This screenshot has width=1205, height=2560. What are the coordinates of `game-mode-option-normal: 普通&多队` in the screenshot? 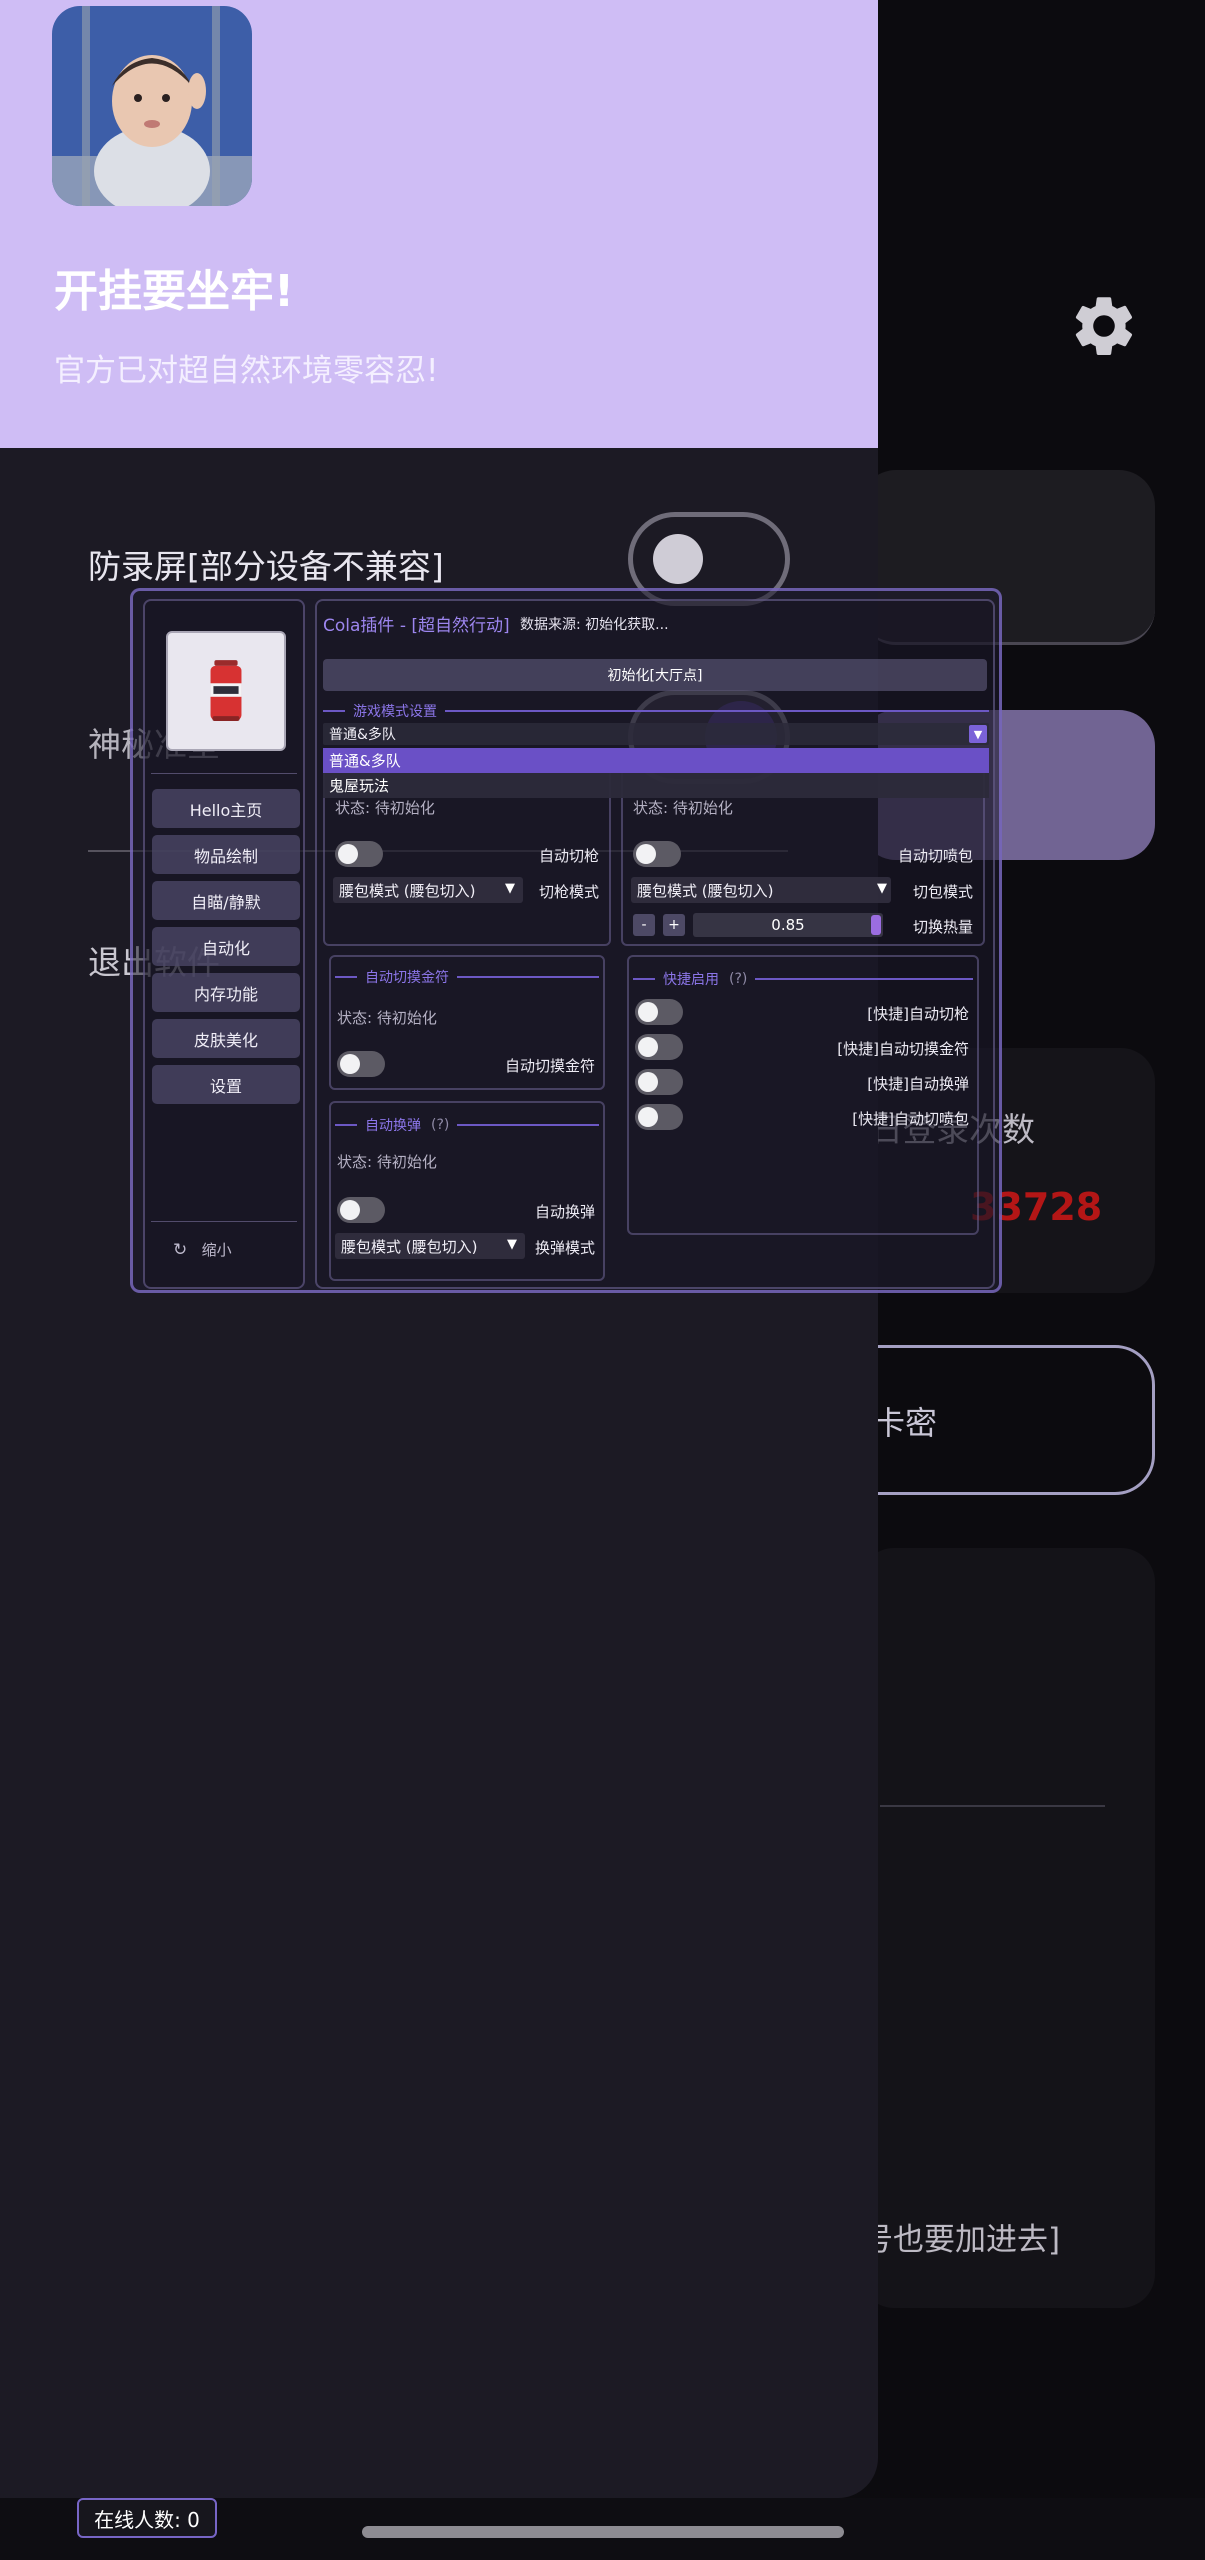 It's located at (656, 760).